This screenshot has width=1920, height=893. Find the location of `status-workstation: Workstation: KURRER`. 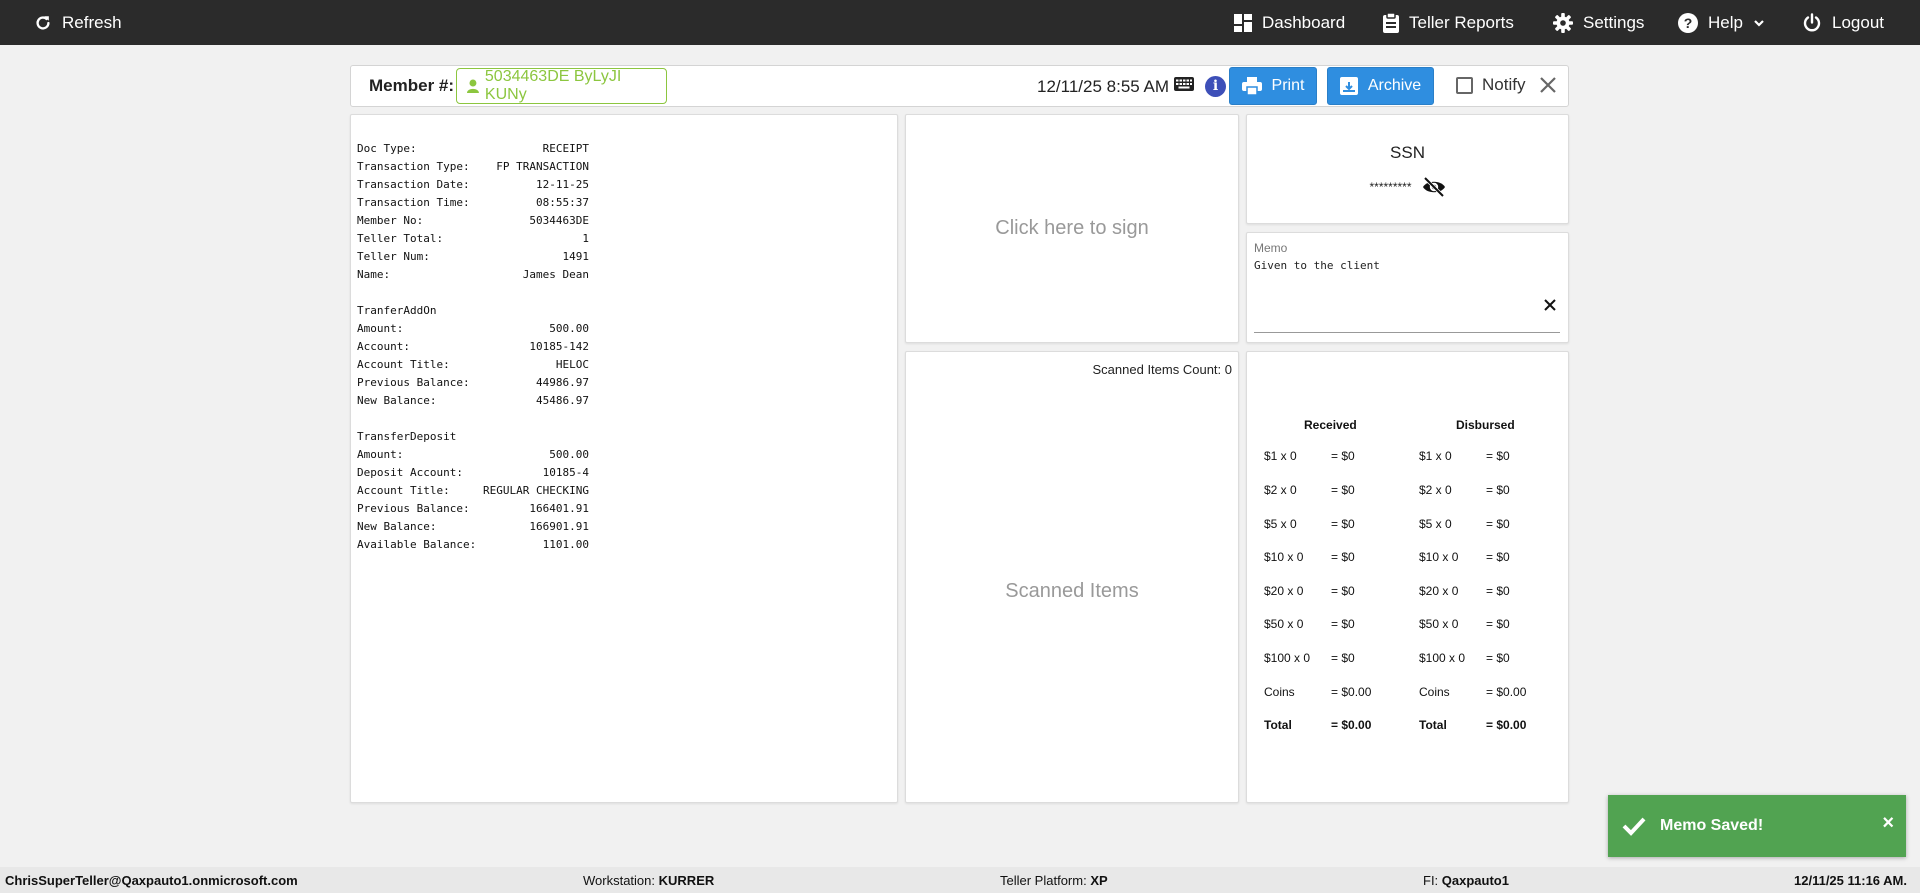

status-workstation: Workstation: KURRER is located at coordinates (648, 880).